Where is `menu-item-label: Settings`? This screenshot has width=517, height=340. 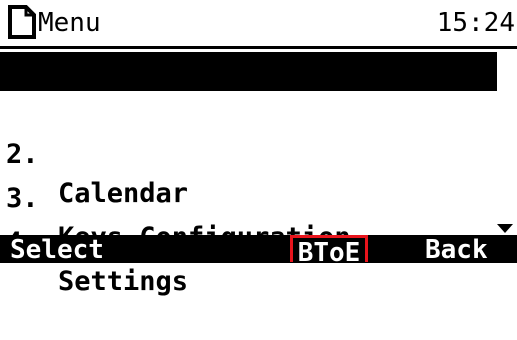 menu-item-label: Settings is located at coordinates (123, 281).